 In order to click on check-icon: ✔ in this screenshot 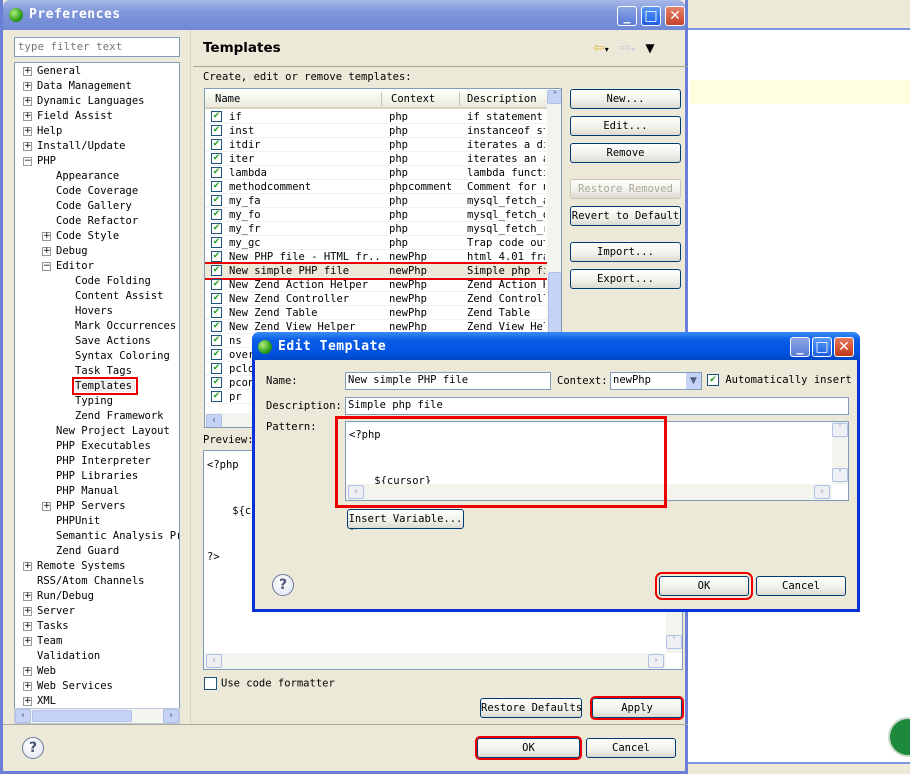, I will do `click(713, 380)`.